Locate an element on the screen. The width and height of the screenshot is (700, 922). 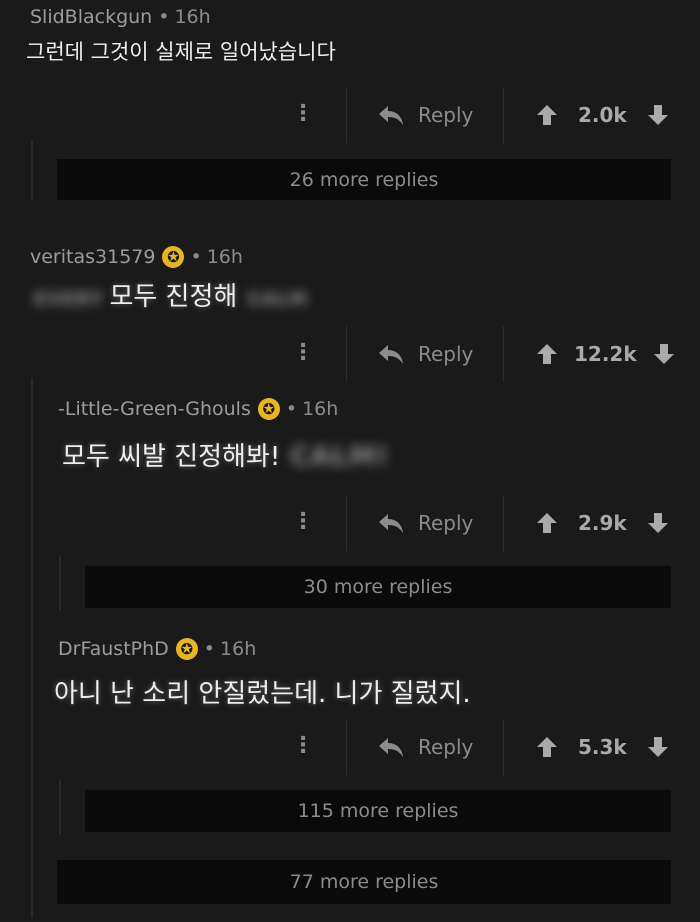
comment-meta: DrFaustPhD ✪ • 16h is located at coordinates (157, 649).